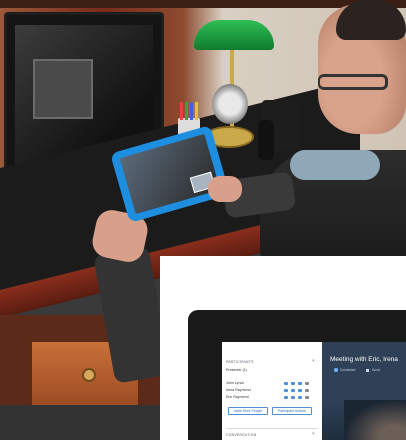 The width and height of the screenshot is (406, 440). I want to click on participant-name: John Lynch, so click(235, 383).